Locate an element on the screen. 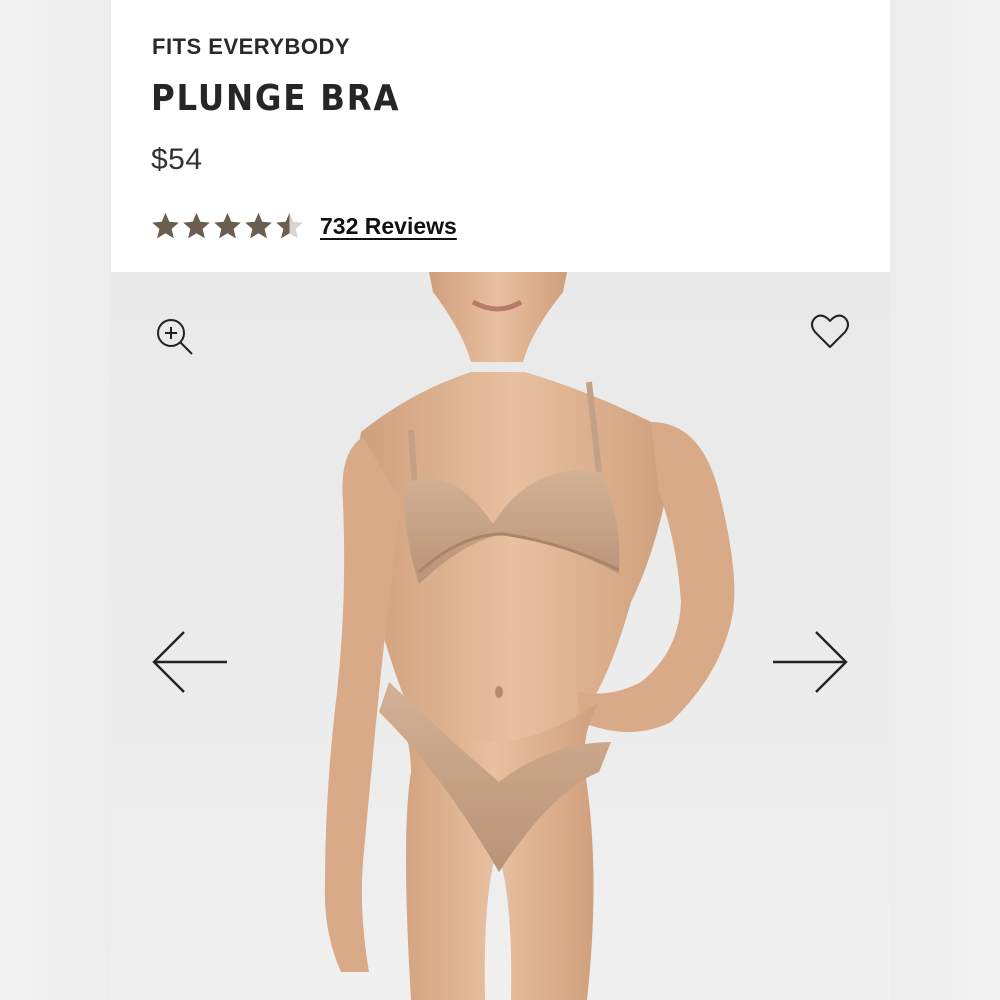 The image size is (1000, 1000). heart-icon is located at coordinates (830, 332).